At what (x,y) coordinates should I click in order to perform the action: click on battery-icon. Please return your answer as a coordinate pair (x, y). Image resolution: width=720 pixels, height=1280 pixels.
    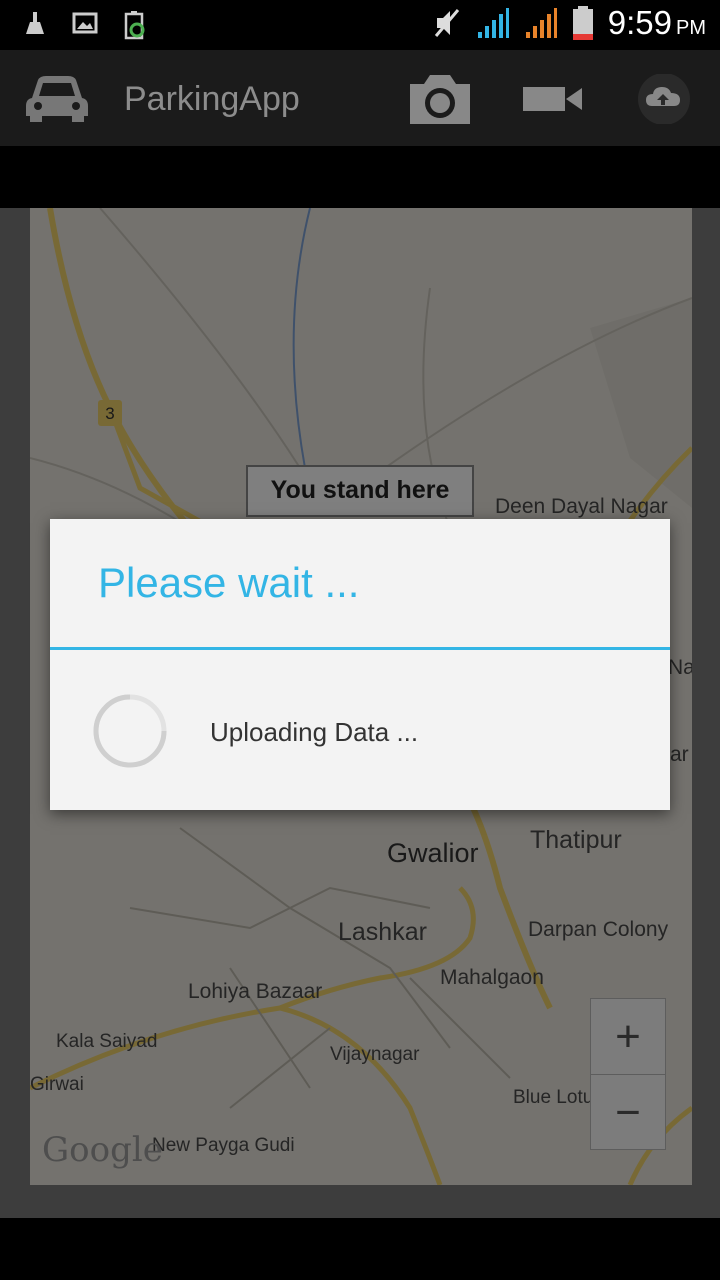
    Looking at the image, I should click on (582, 23).